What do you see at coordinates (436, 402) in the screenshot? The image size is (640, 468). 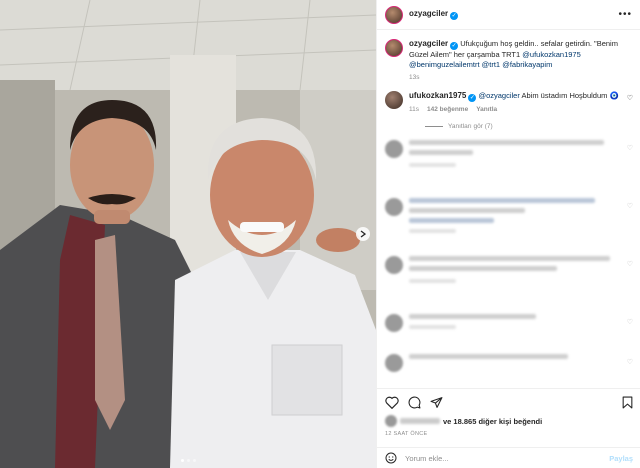 I see `share-icon` at bounding box center [436, 402].